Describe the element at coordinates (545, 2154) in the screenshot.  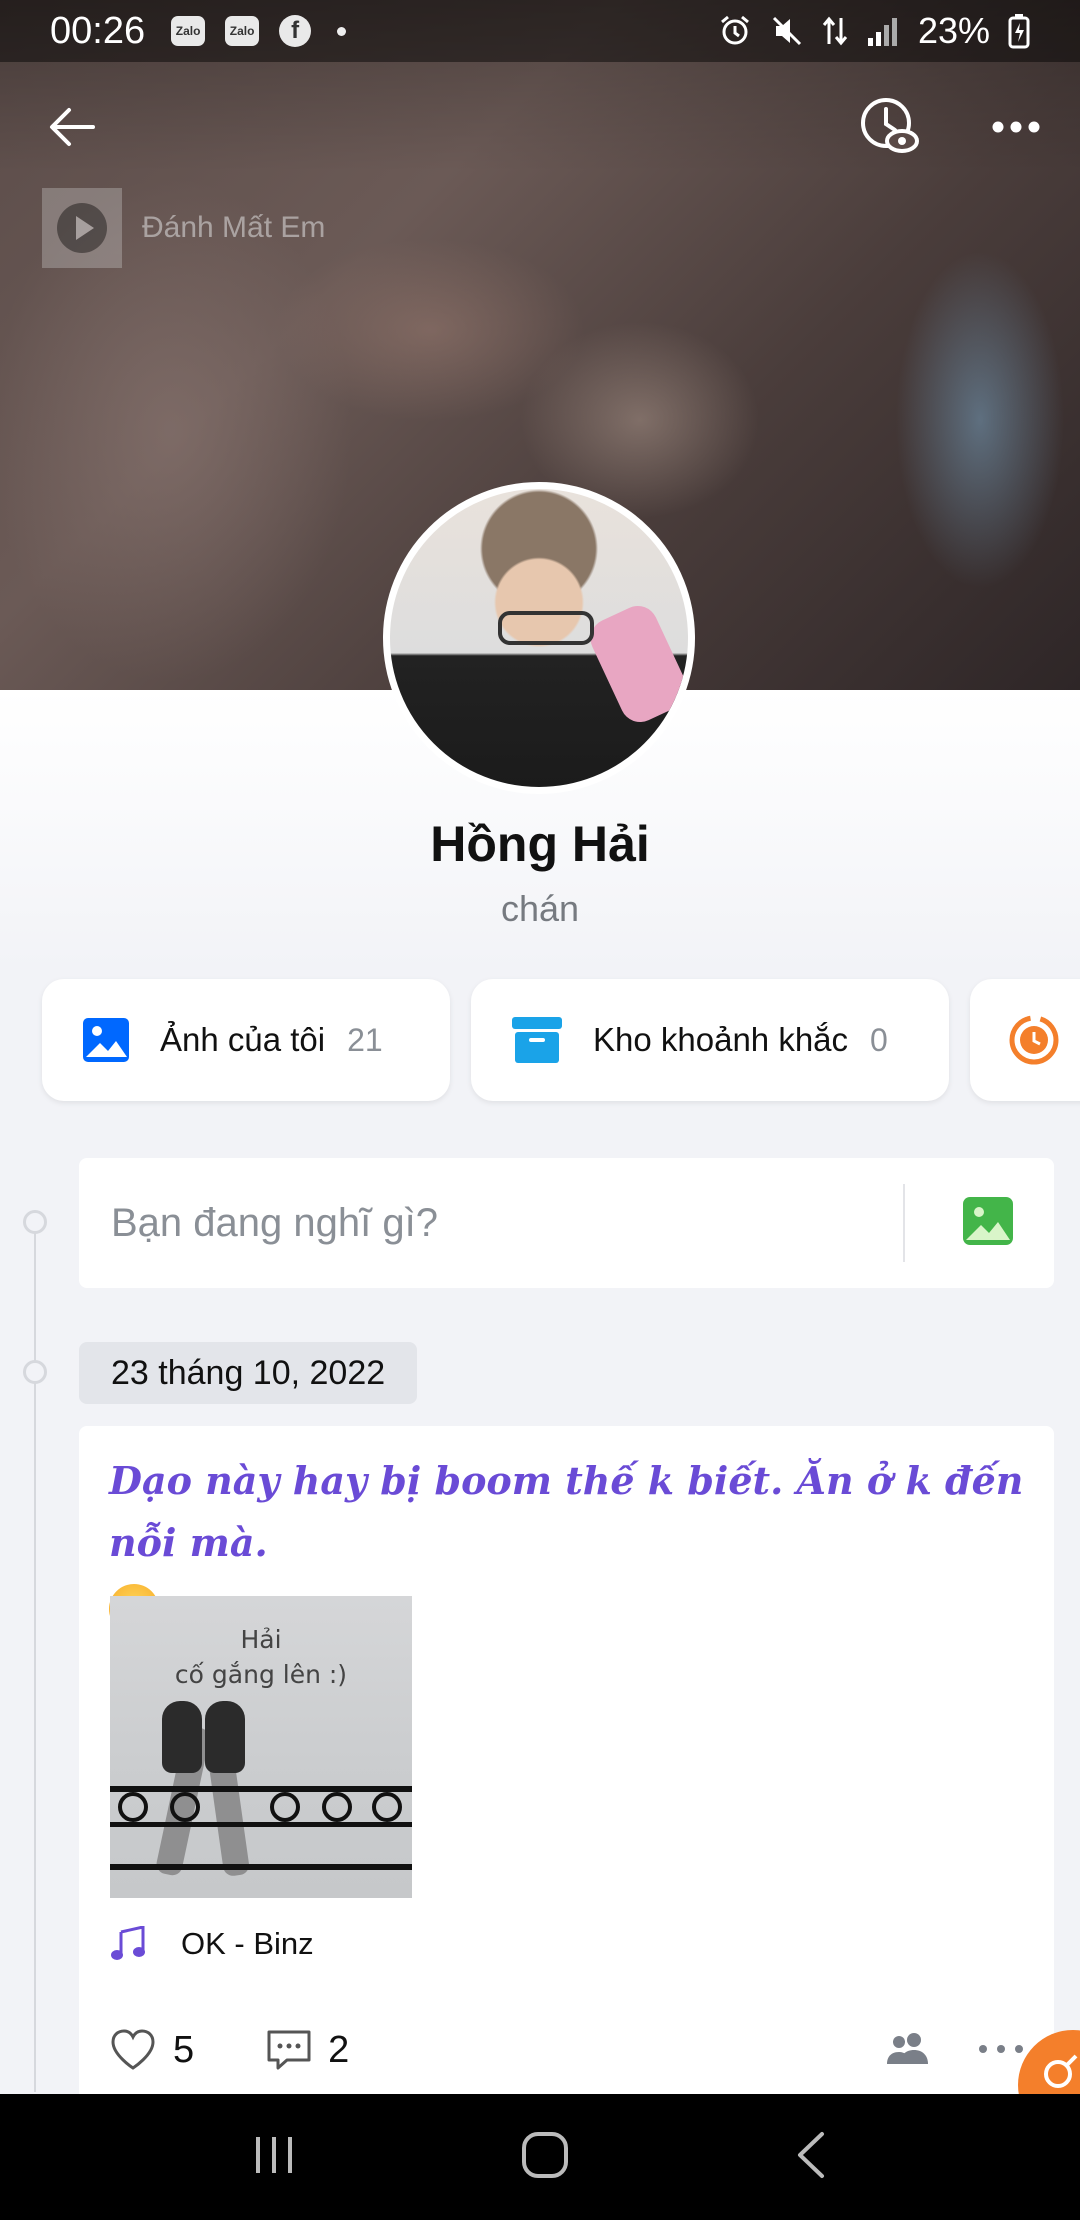
I see `home-icon` at that location.